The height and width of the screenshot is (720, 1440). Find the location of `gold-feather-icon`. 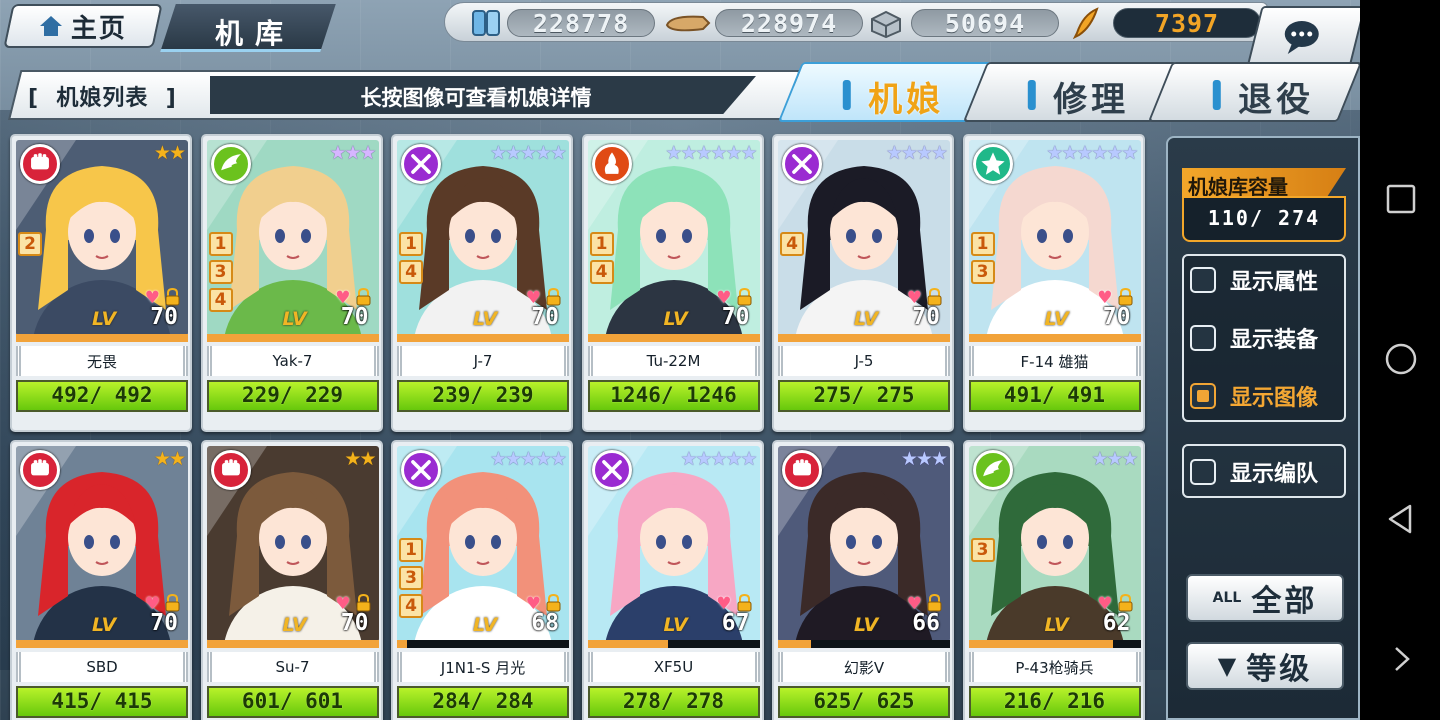

gold-feather-icon is located at coordinates (1085, 23).